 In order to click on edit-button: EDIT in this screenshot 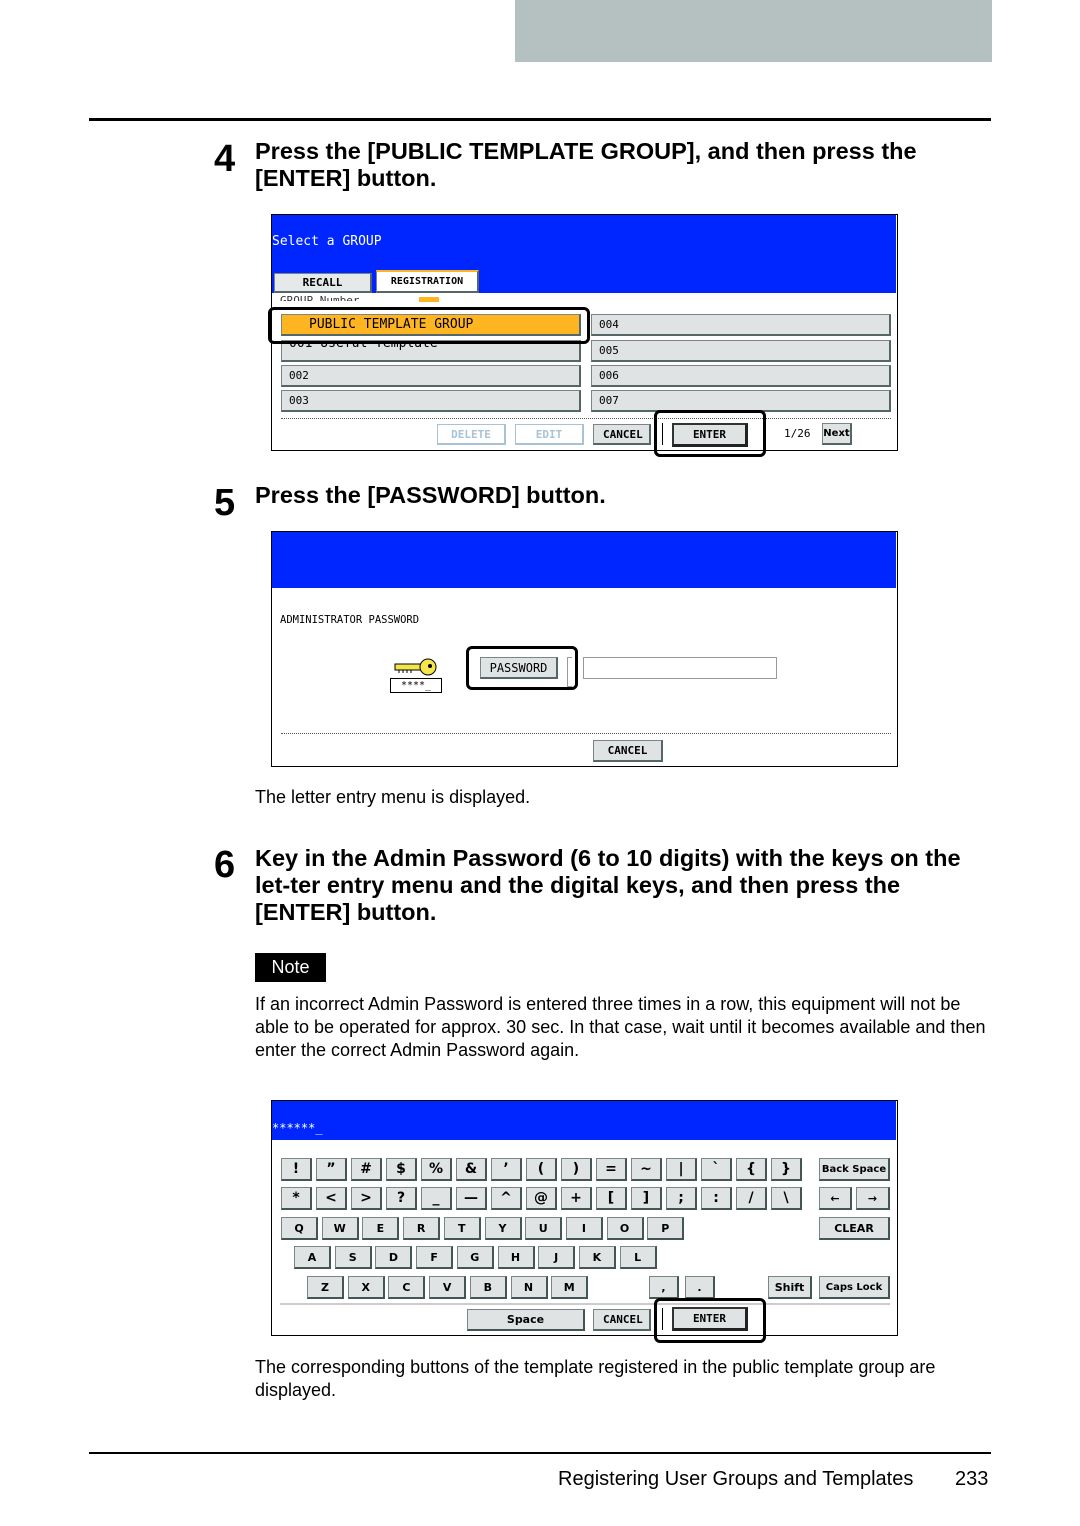, I will do `click(549, 434)`.